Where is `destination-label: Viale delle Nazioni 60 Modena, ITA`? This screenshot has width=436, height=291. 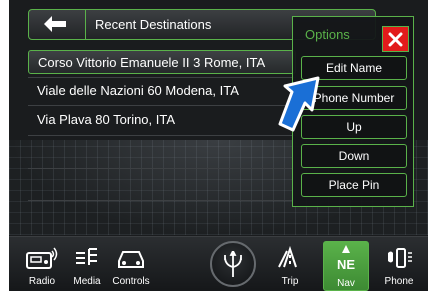 destination-label: Viale delle Nazioni 60 Modena, ITA is located at coordinates (138, 90).